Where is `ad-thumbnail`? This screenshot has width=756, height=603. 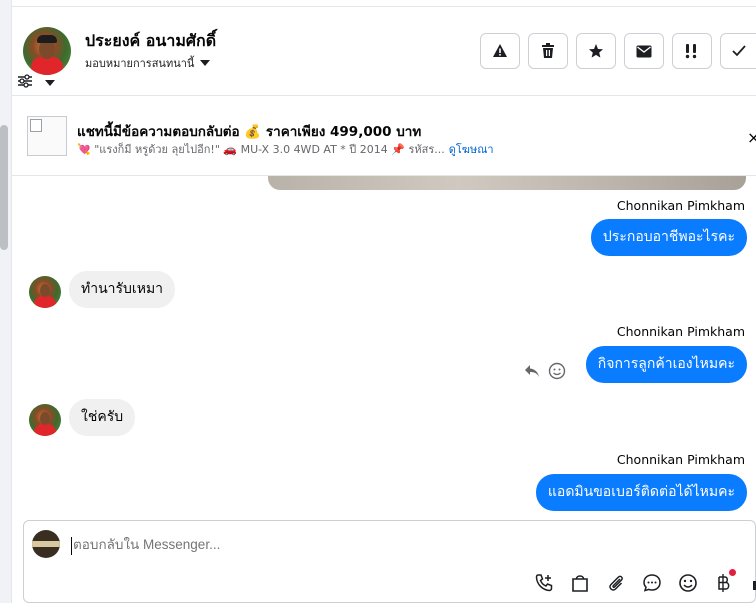
ad-thumbnail is located at coordinates (47, 136).